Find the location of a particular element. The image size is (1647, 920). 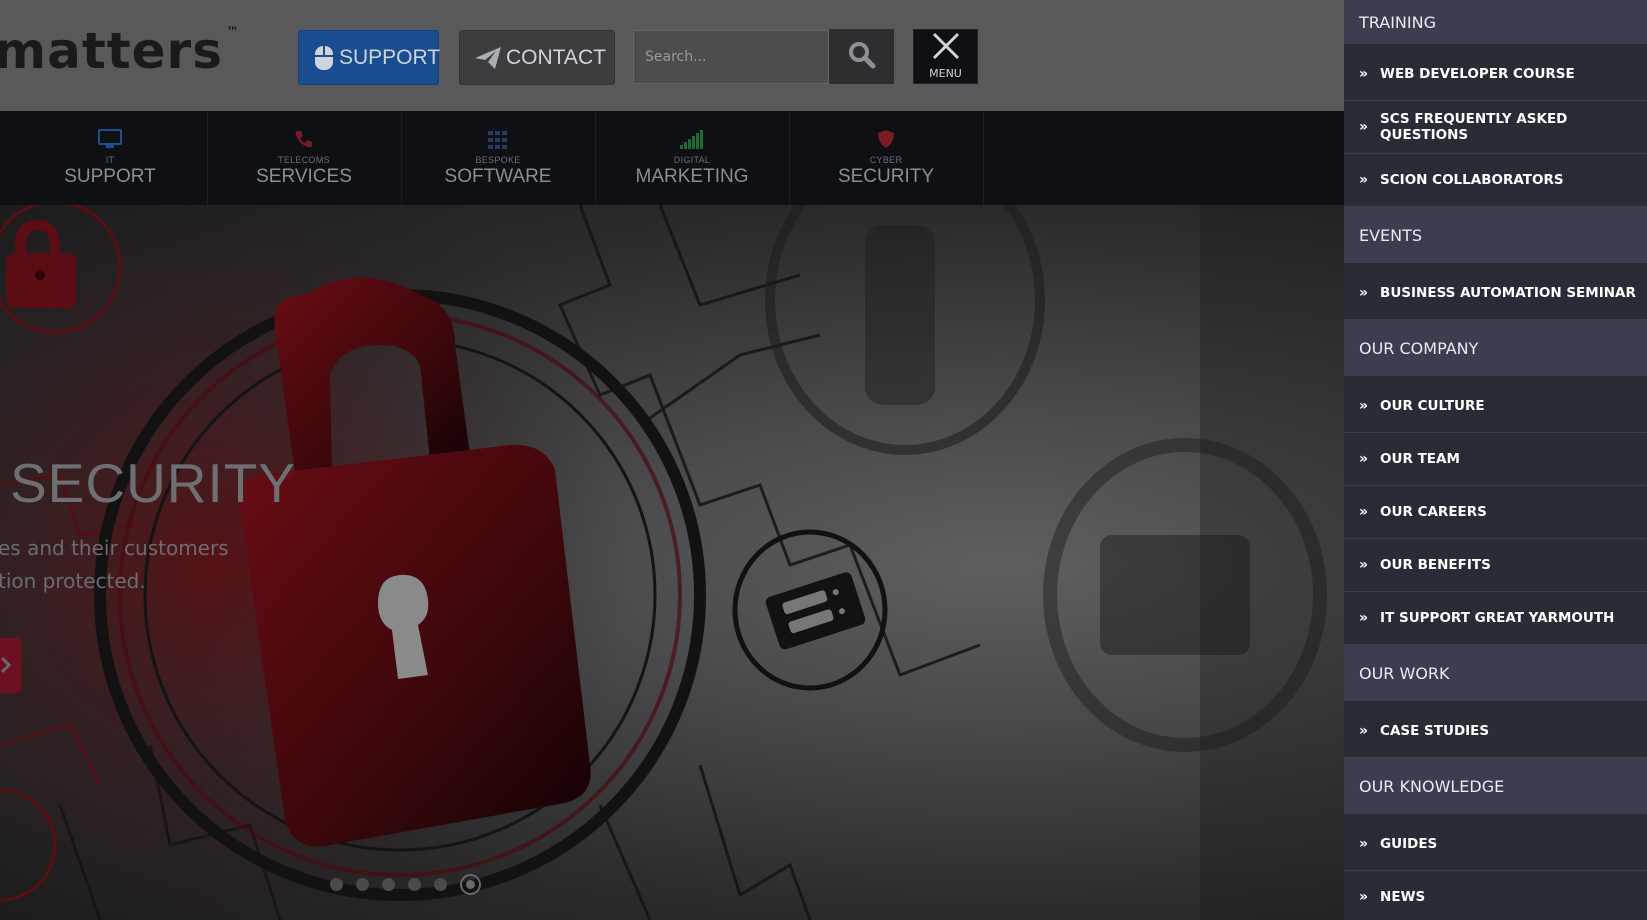

monitor-icon is located at coordinates (110, 138).